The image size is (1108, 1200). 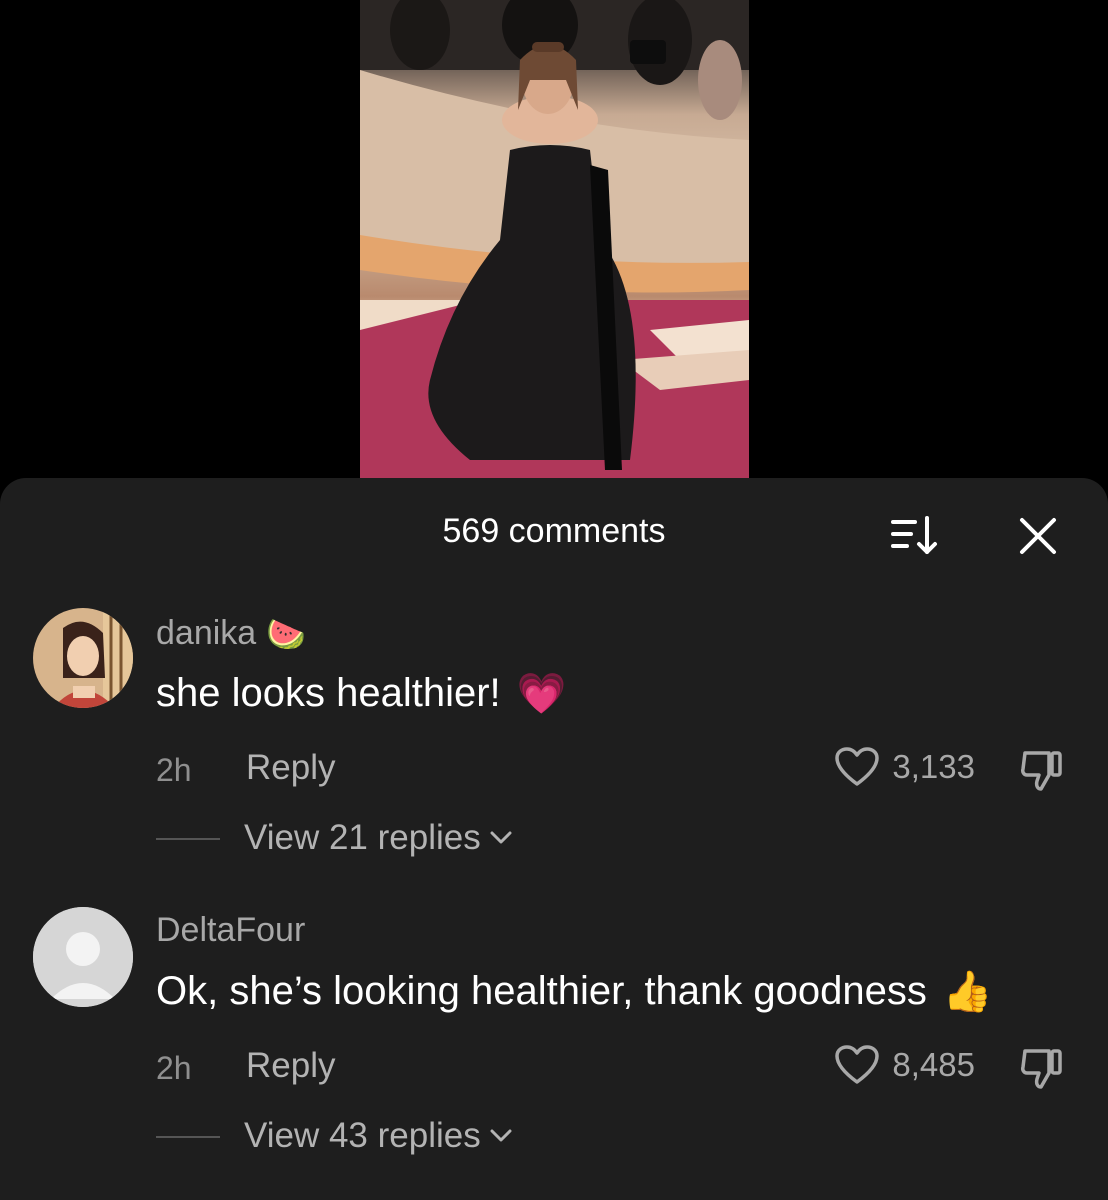 I want to click on like-button: 3,133, so click(x=904, y=767).